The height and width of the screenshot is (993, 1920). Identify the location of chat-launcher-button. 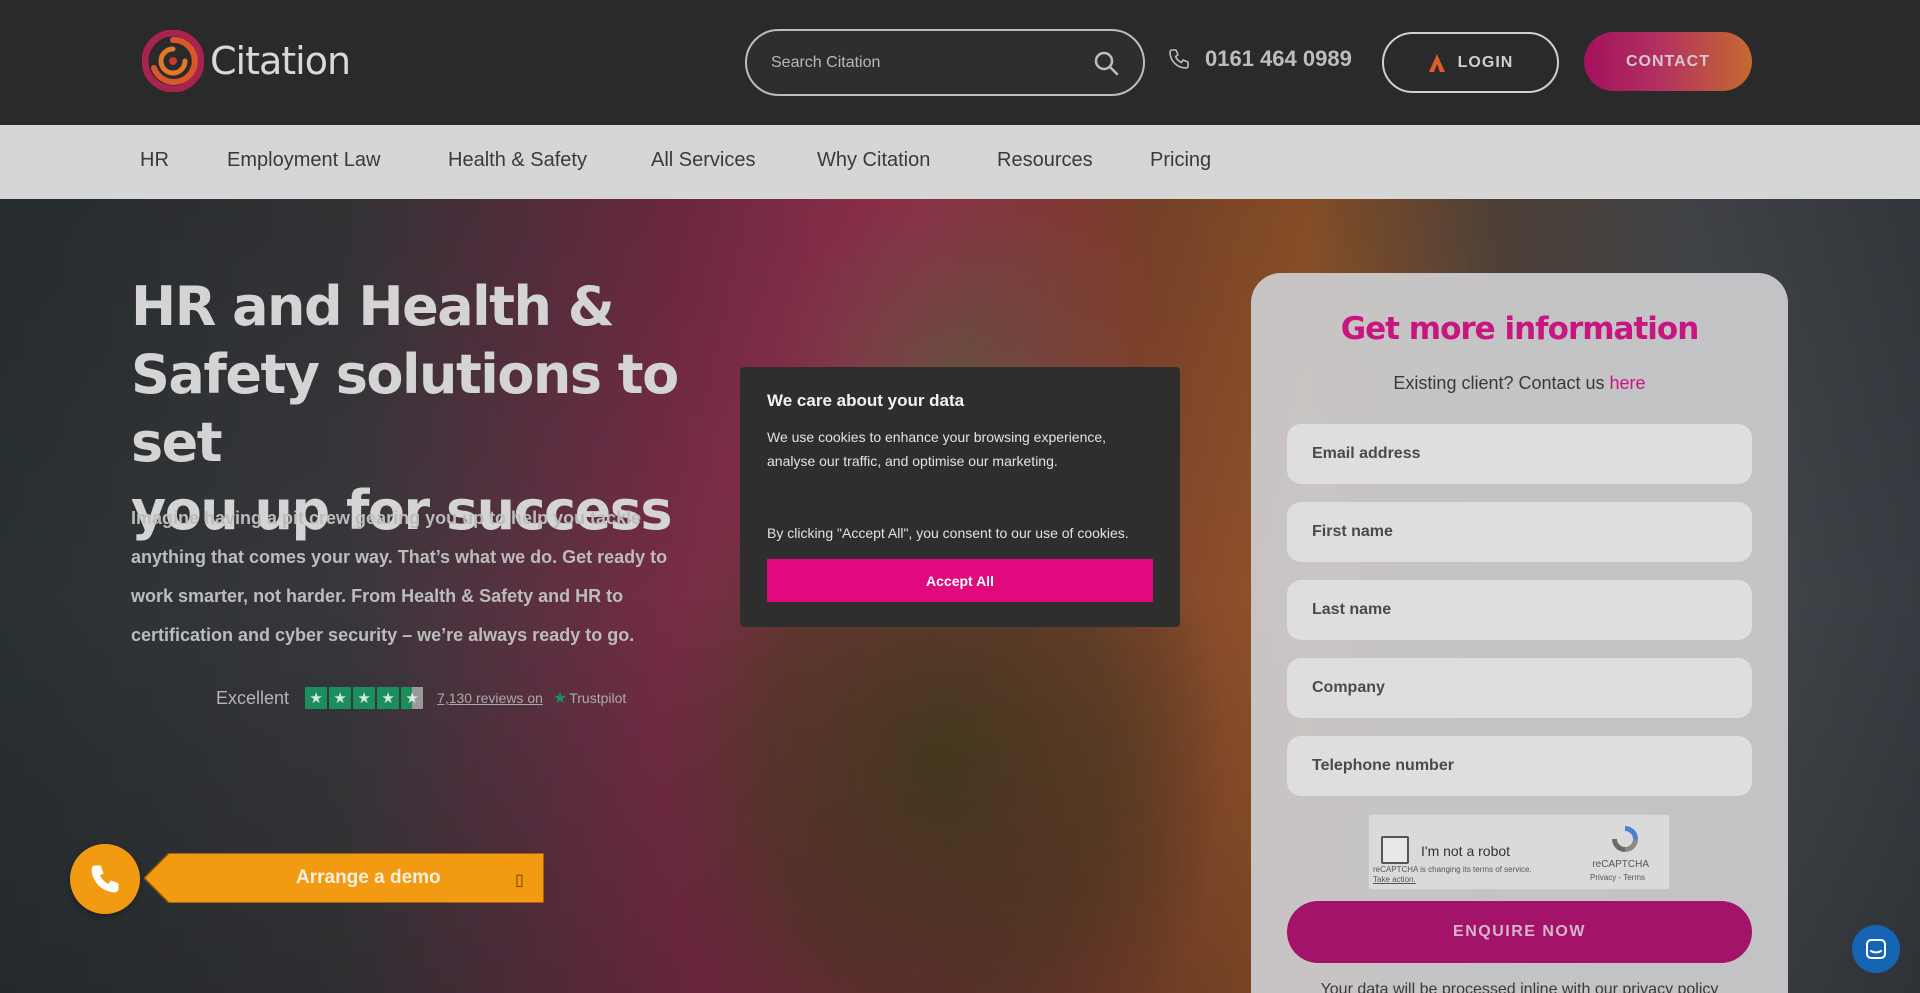
(1876, 949).